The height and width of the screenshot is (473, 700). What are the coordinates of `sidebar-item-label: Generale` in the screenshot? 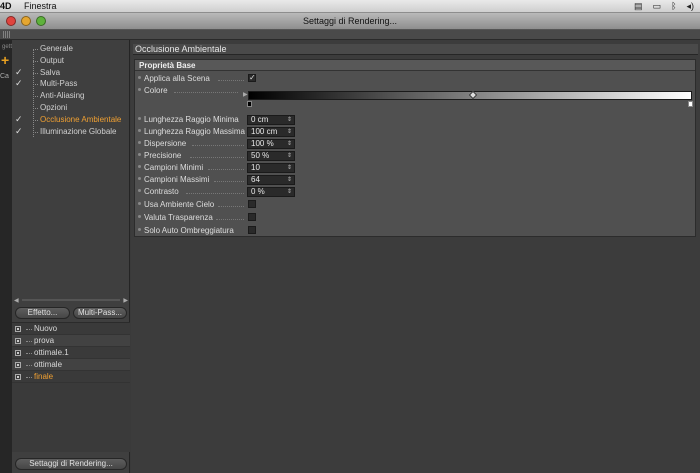 It's located at (56, 48).